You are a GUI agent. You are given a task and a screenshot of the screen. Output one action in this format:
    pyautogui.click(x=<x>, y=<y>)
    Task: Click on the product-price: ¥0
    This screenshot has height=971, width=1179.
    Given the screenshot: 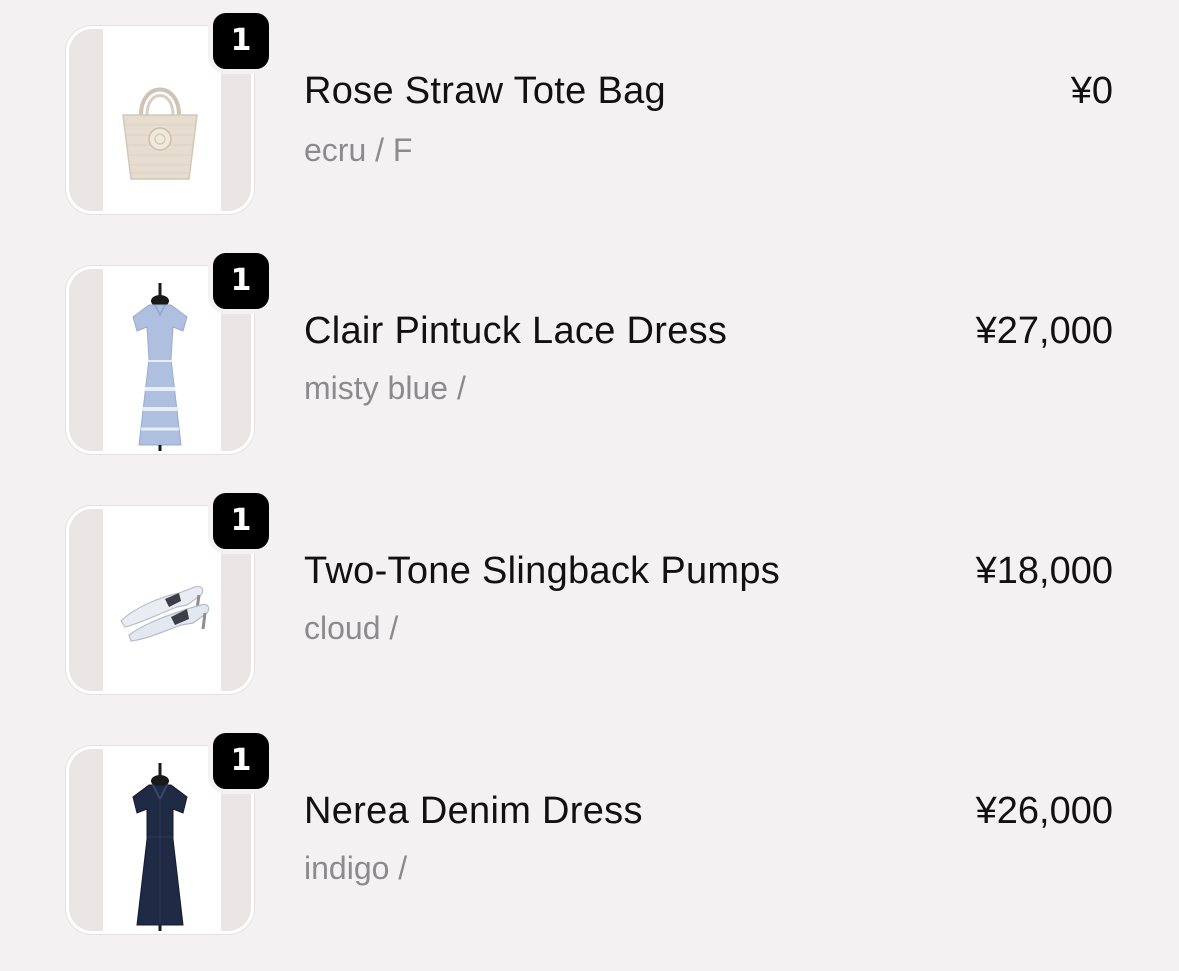 What is the action you would take?
    pyautogui.click(x=1091, y=91)
    